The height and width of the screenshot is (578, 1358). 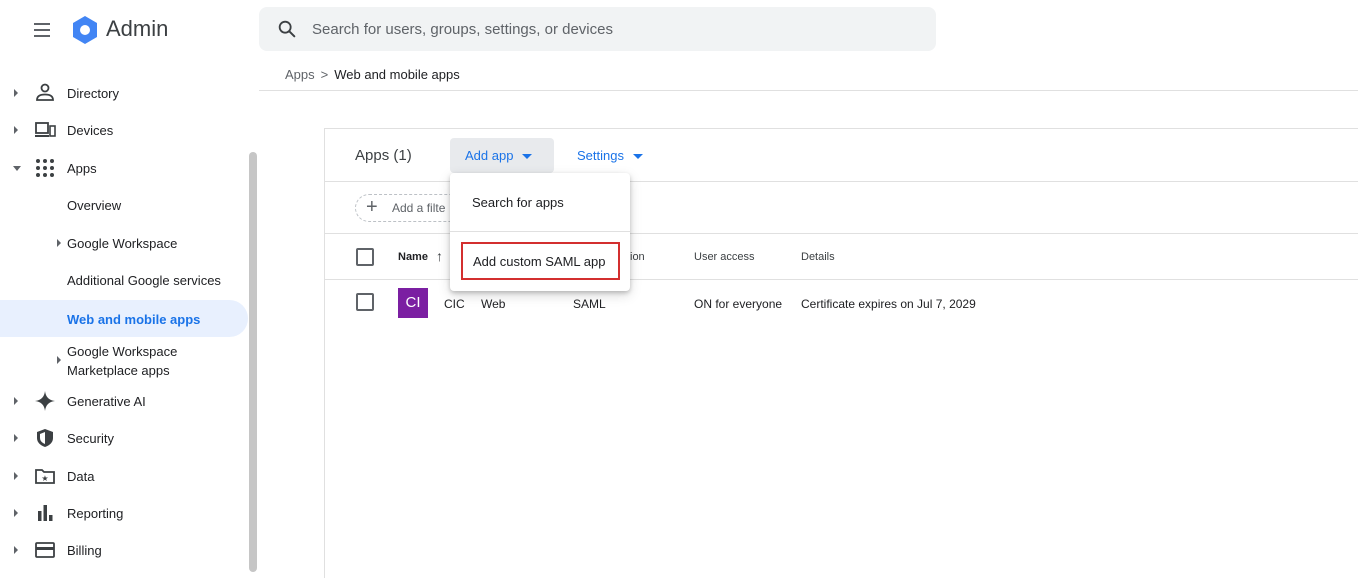 What do you see at coordinates (818, 257) in the screenshot?
I see `column-header-details: Details` at bounding box center [818, 257].